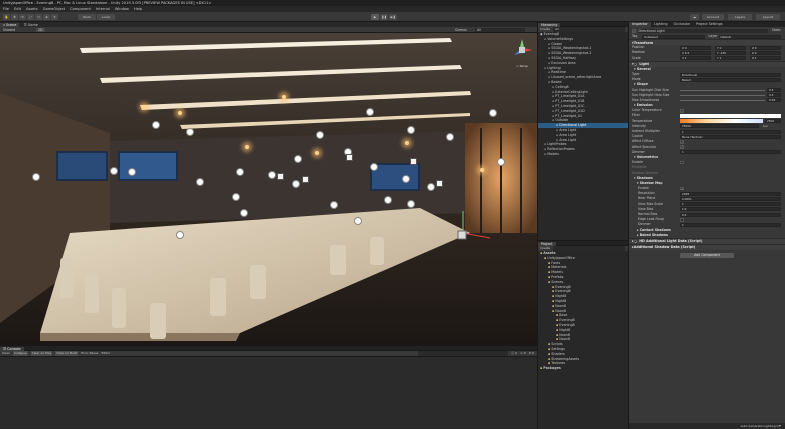 This screenshot has height=429, width=785. I want to click on transform-position-y-field: Y 0, so click(730, 47).